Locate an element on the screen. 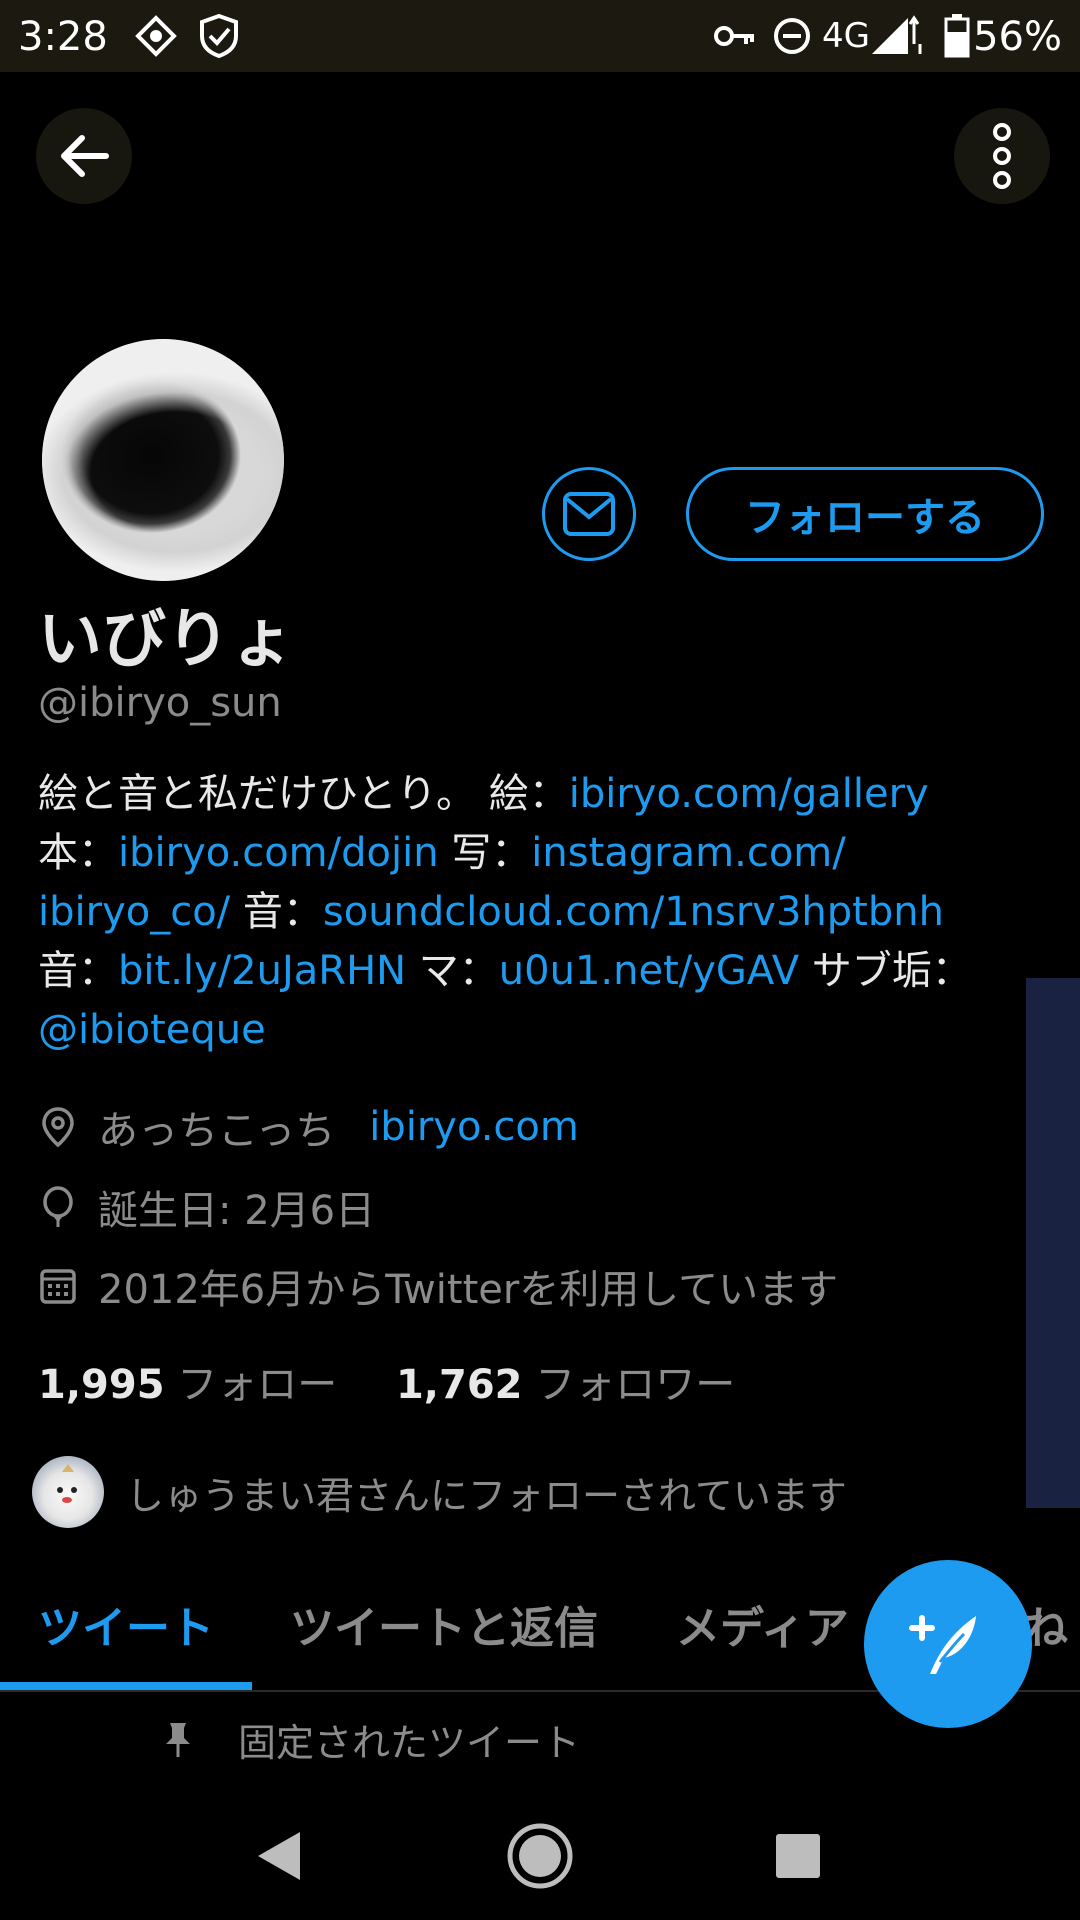 Image resolution: width=1080 pixels, height=1920 pixels. following-link: 1,995 フォロー is located at coordinates (187, 1385).